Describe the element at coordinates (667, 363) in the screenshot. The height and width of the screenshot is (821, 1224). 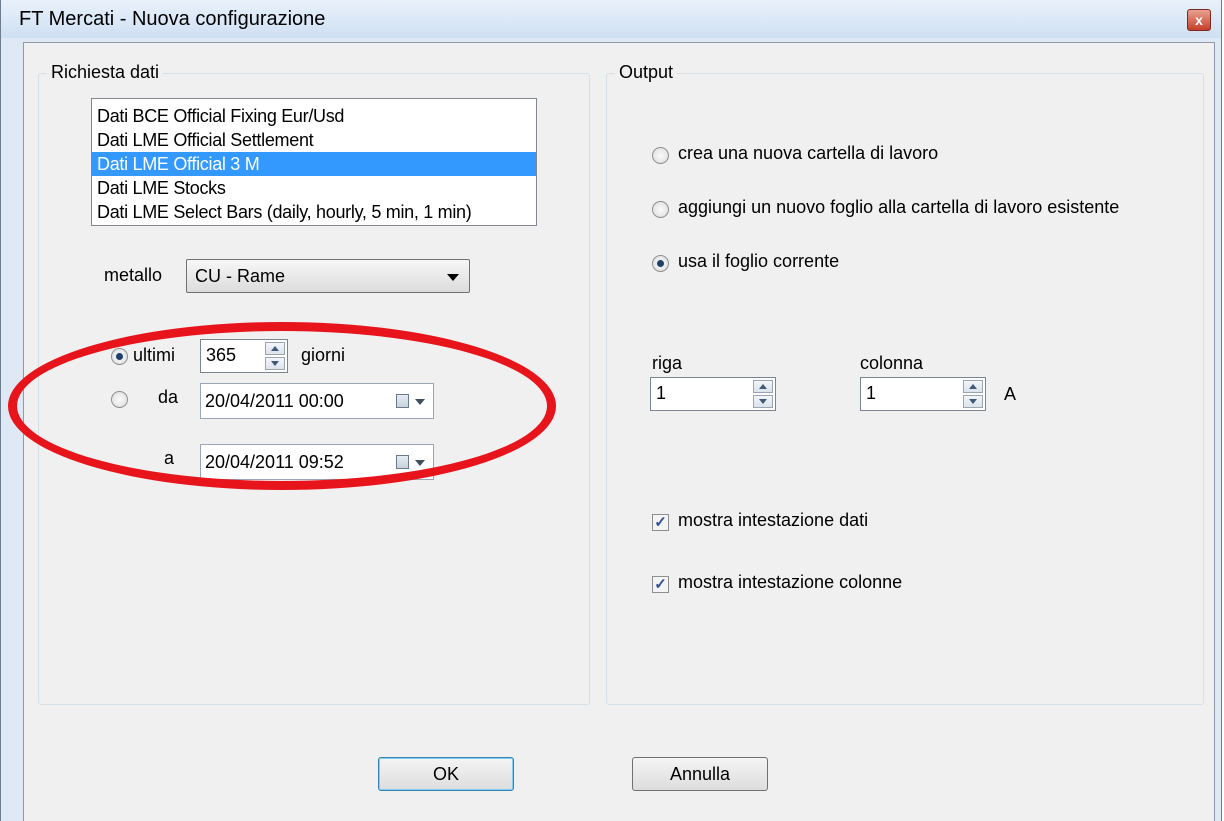
I see `row-label: riga` at that location.